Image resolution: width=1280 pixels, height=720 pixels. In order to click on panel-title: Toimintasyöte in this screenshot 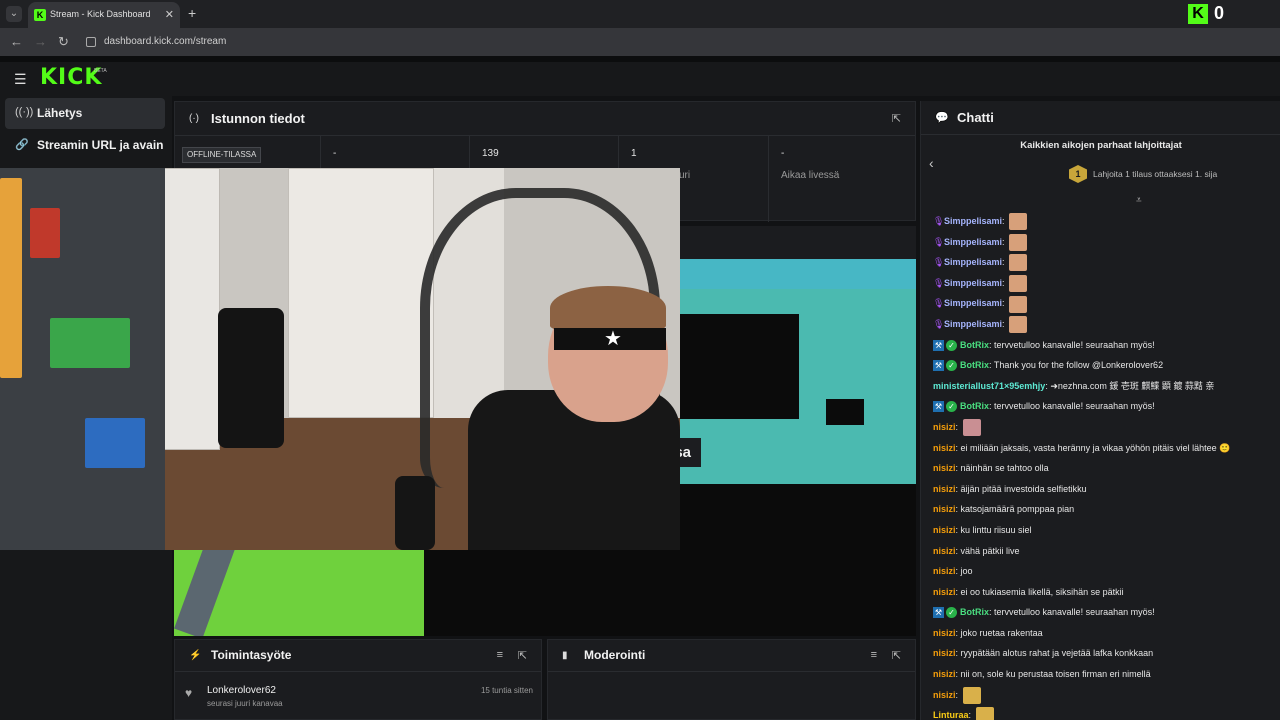, I will do `click(251, 655)`.